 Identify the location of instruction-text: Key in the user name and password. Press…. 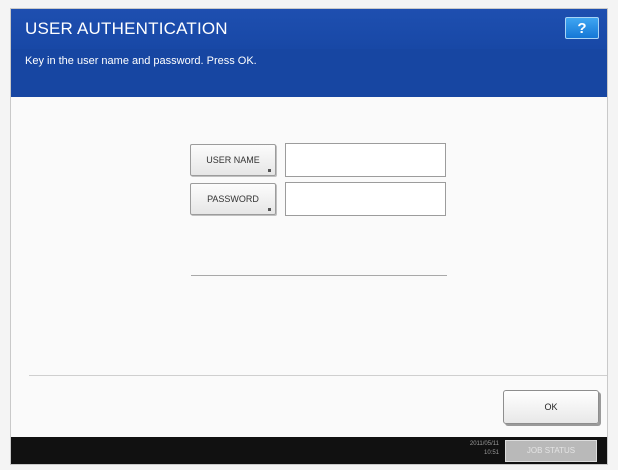
(141, 61).